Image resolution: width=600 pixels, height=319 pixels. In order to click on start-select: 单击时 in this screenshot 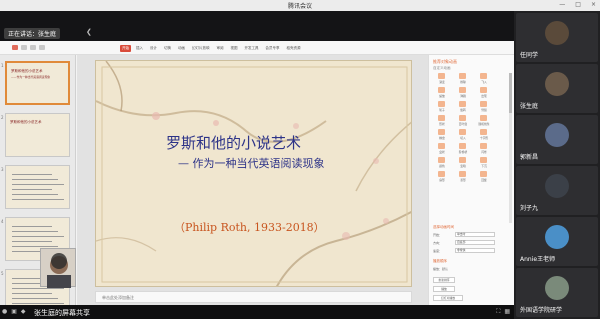, I will do `click(475, 234)`.